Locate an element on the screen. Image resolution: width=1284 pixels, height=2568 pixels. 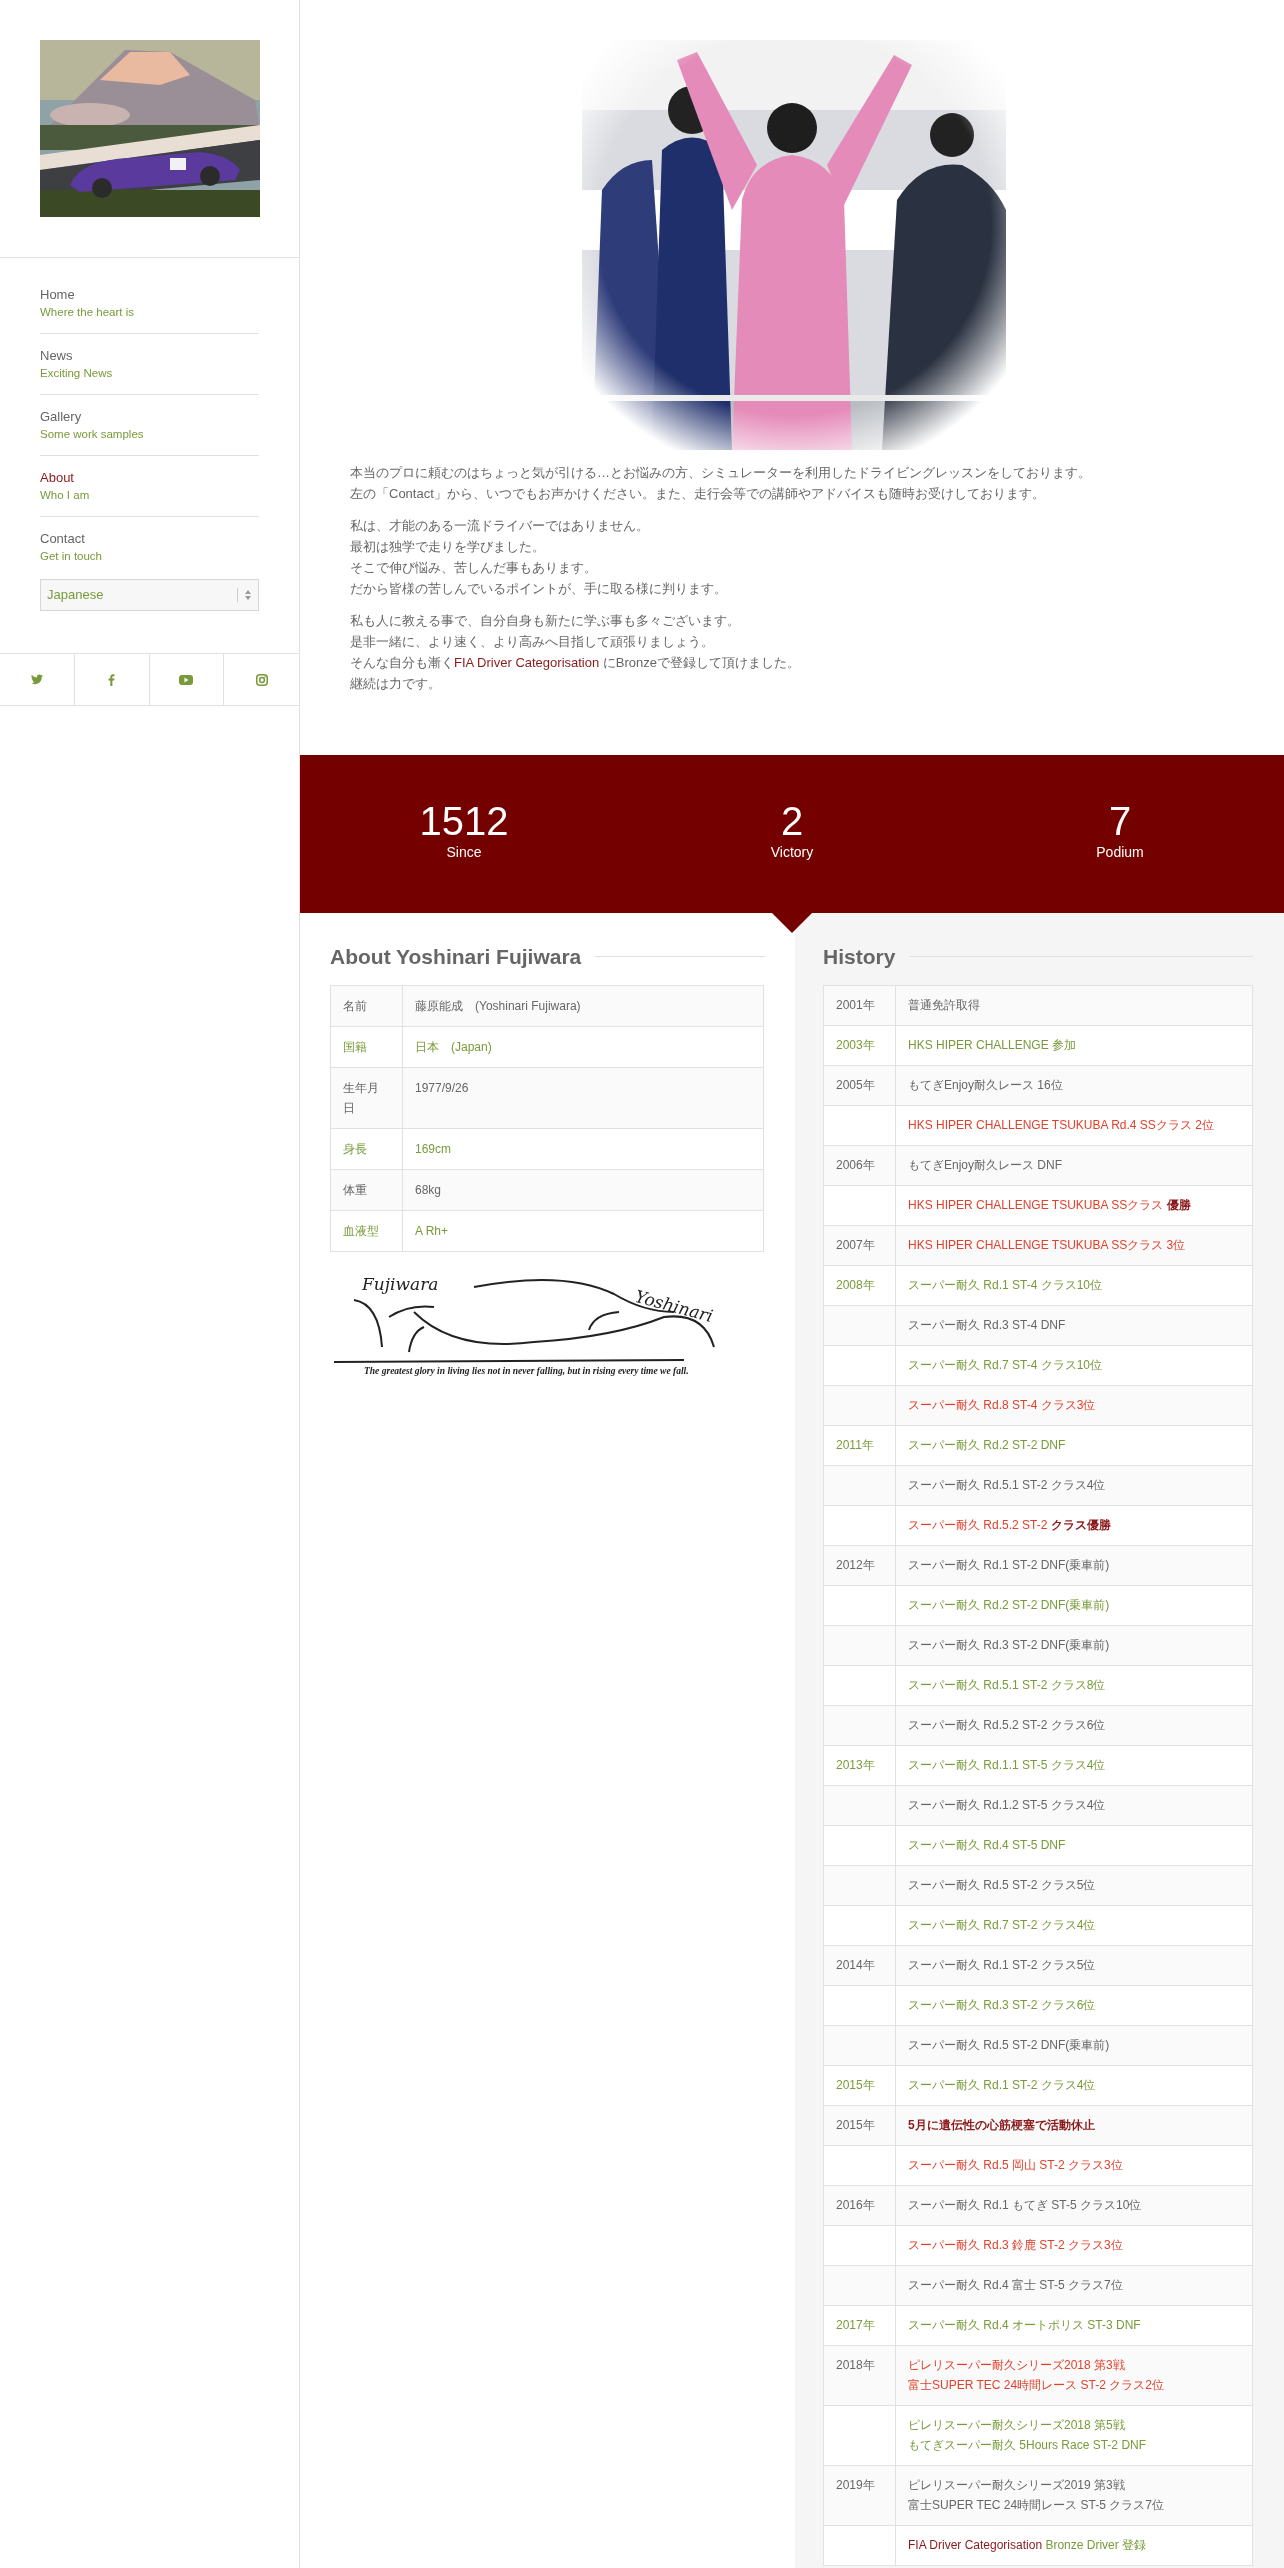
stat-value: 1512 is located at coordinates (464, 821).